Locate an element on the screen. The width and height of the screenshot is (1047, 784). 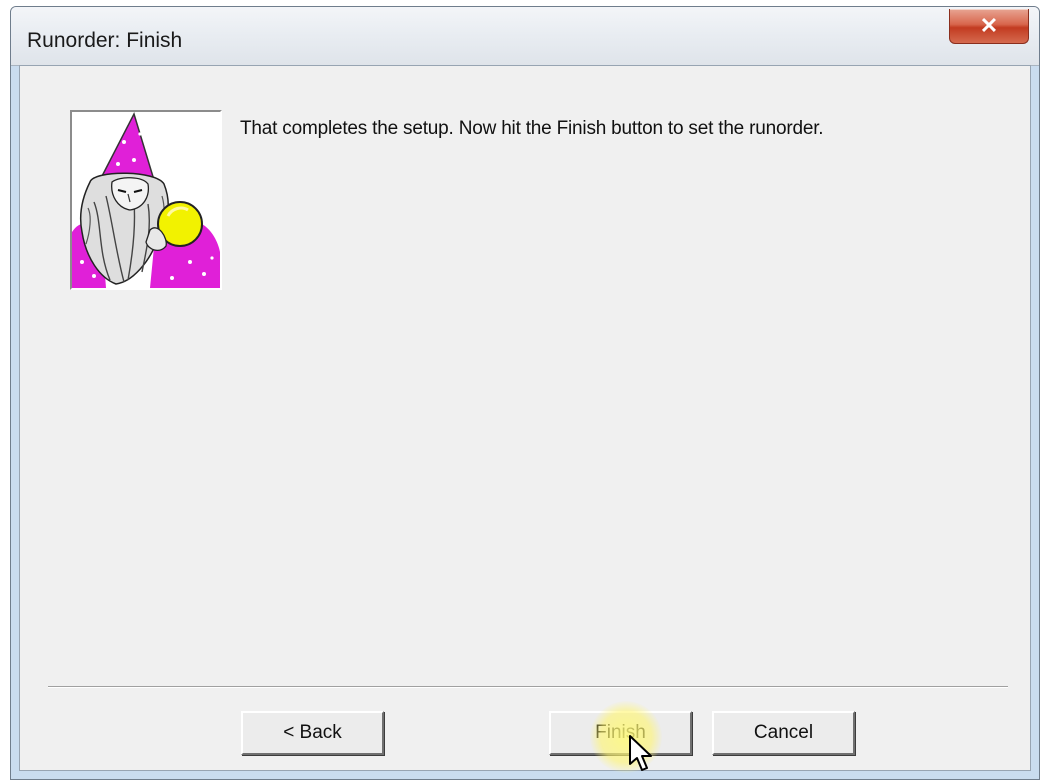
wizard-illustration is located at coordinates (146, 200).